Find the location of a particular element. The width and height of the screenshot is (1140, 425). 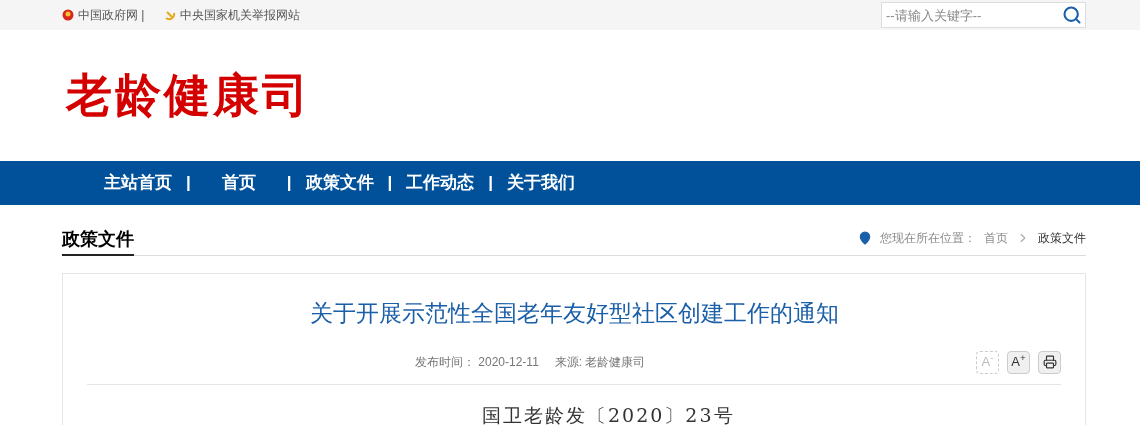

print-icon is located at coordinates (1049, 362).